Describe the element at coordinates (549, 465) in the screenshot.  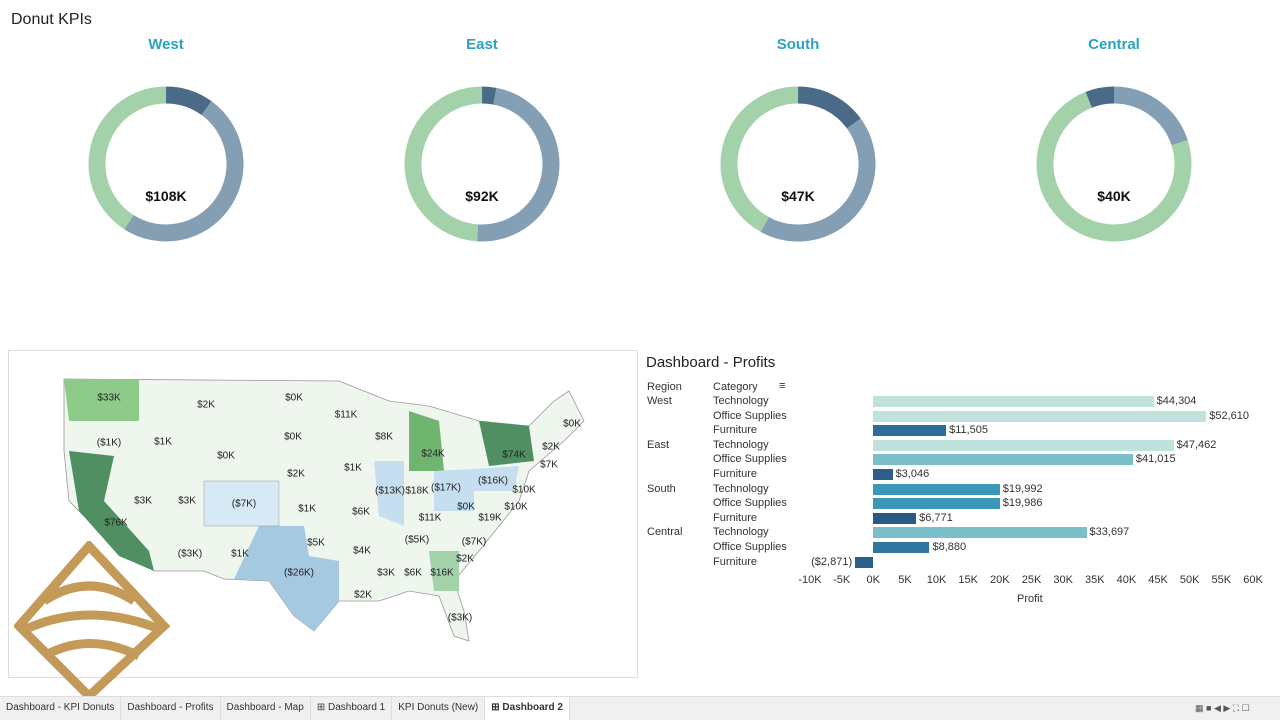
I see `state-profit-label: $7K` at that location.